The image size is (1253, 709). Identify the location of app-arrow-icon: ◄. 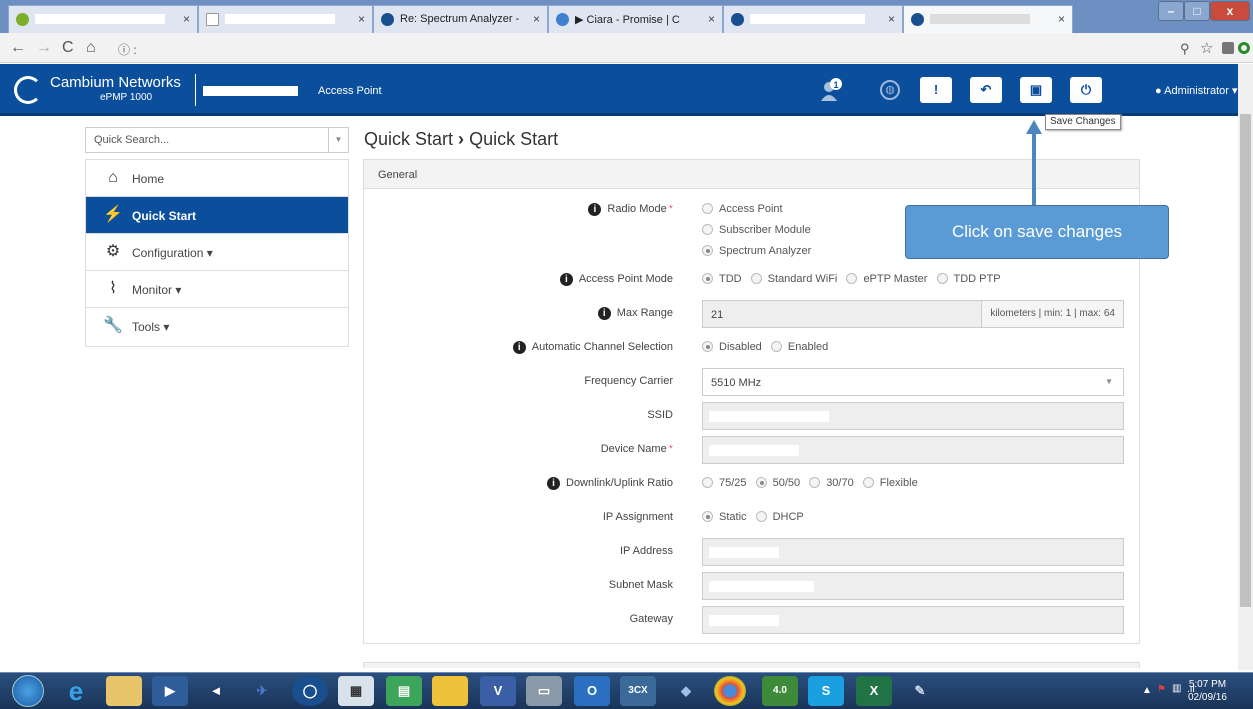
(216, 691).